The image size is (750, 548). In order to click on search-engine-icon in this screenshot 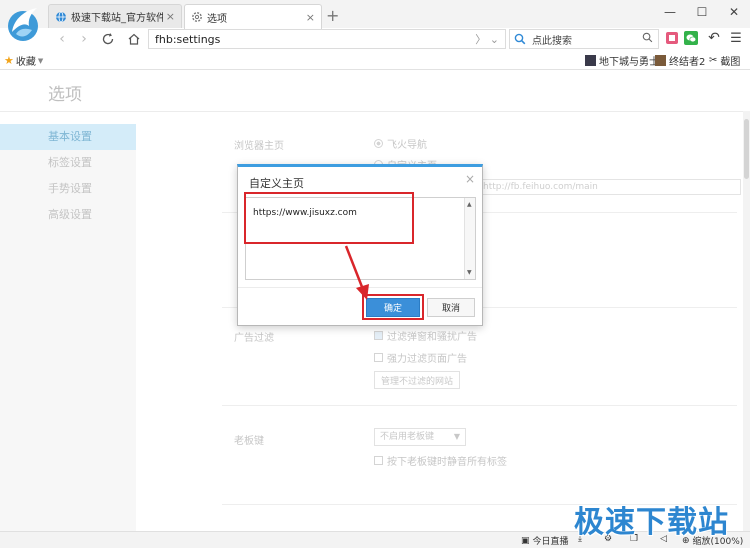, I will do `click(520, 39)`.